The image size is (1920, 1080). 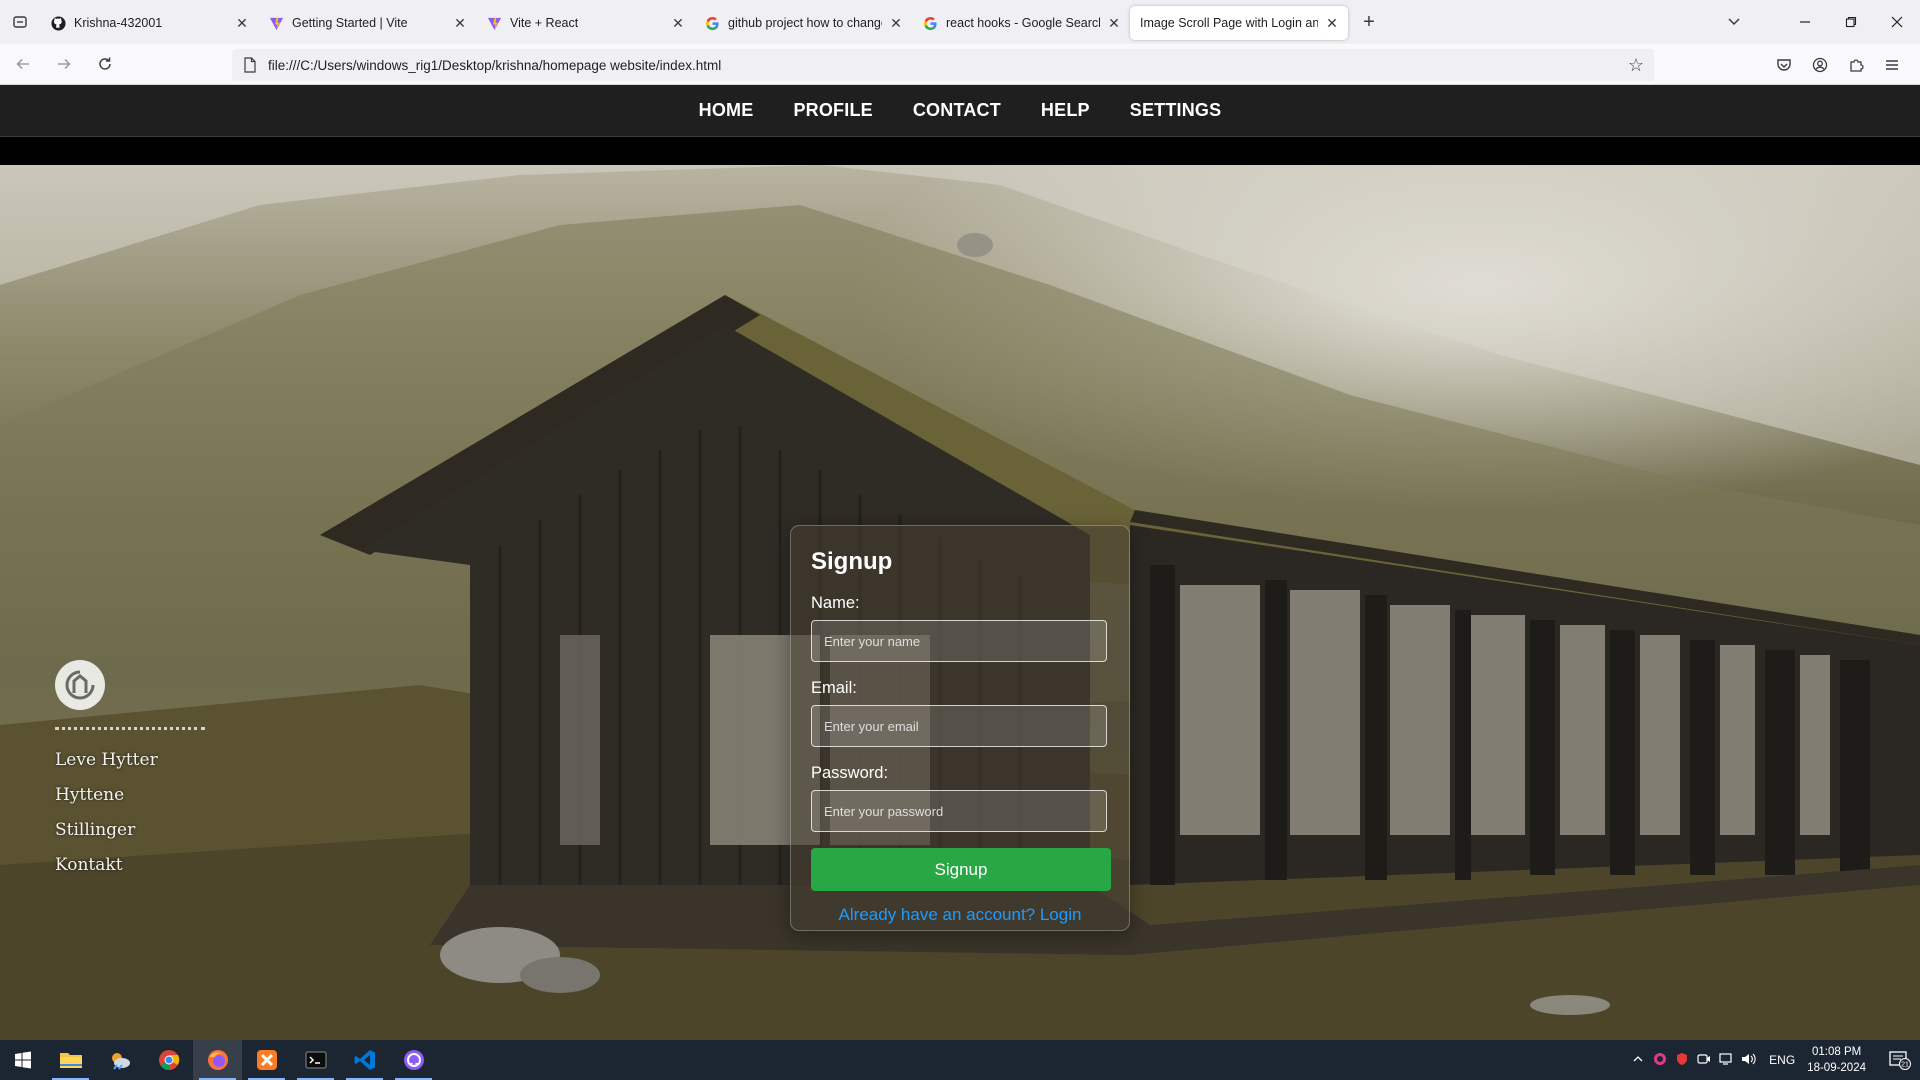 What do you see at coordinates (959, 811) in the screenshot?
I see `password-input` at bounding box center [959, 811].